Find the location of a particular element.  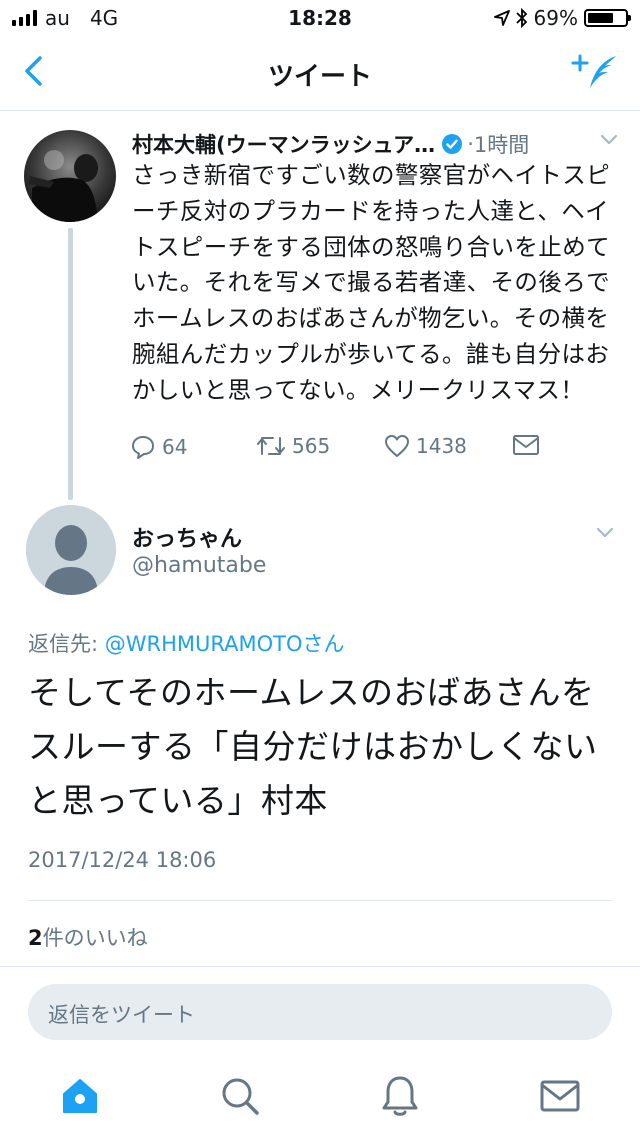

reply-count: 64 is located at coordinates (175, 447).